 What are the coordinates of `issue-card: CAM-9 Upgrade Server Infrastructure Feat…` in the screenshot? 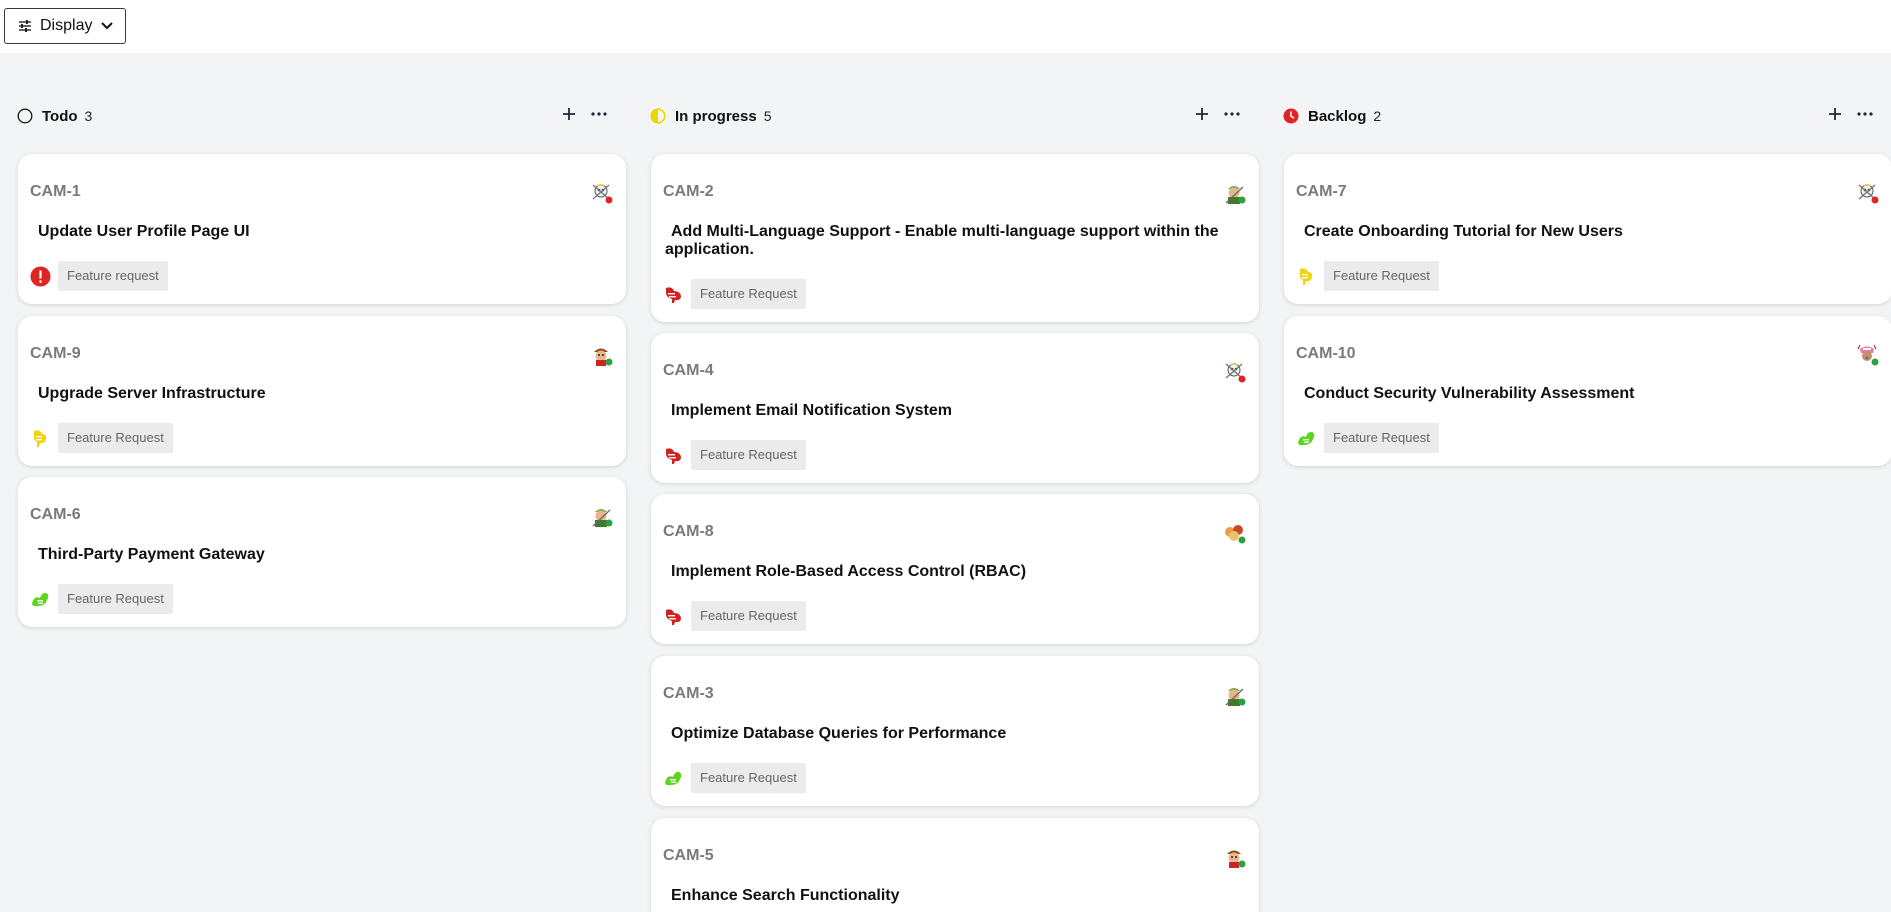 It's located at (322, 391).